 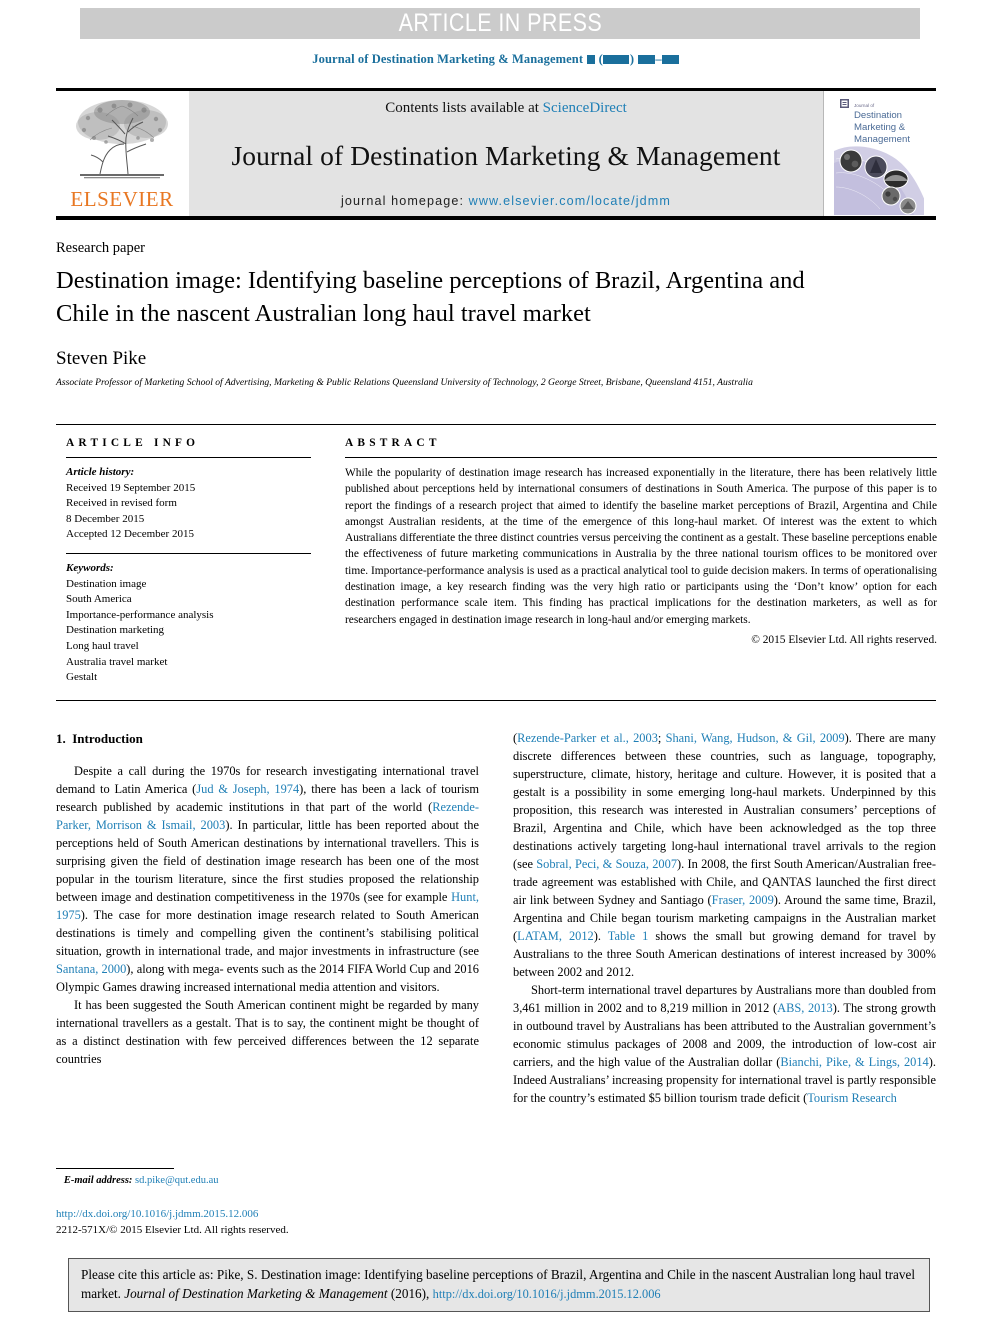 What do you see at coordinates (247, 789) in the screenshot?
I see `citation-link: Jud & Joseph, 1974` at bounding box center [247, 789].